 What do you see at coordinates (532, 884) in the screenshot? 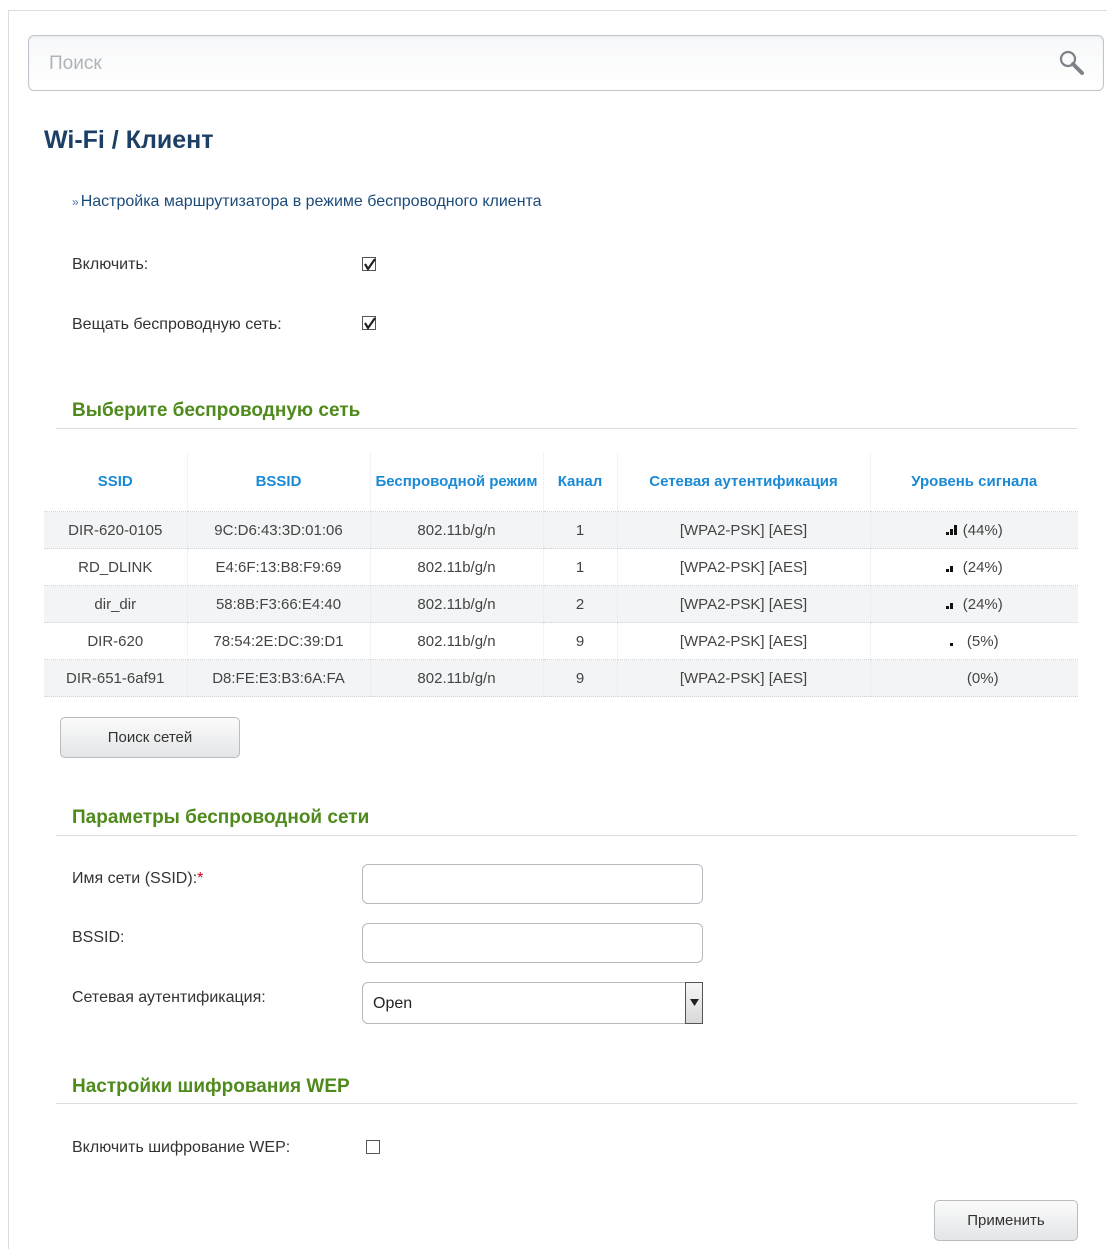
I see `ssid-input` at bounding box center [532, 884].